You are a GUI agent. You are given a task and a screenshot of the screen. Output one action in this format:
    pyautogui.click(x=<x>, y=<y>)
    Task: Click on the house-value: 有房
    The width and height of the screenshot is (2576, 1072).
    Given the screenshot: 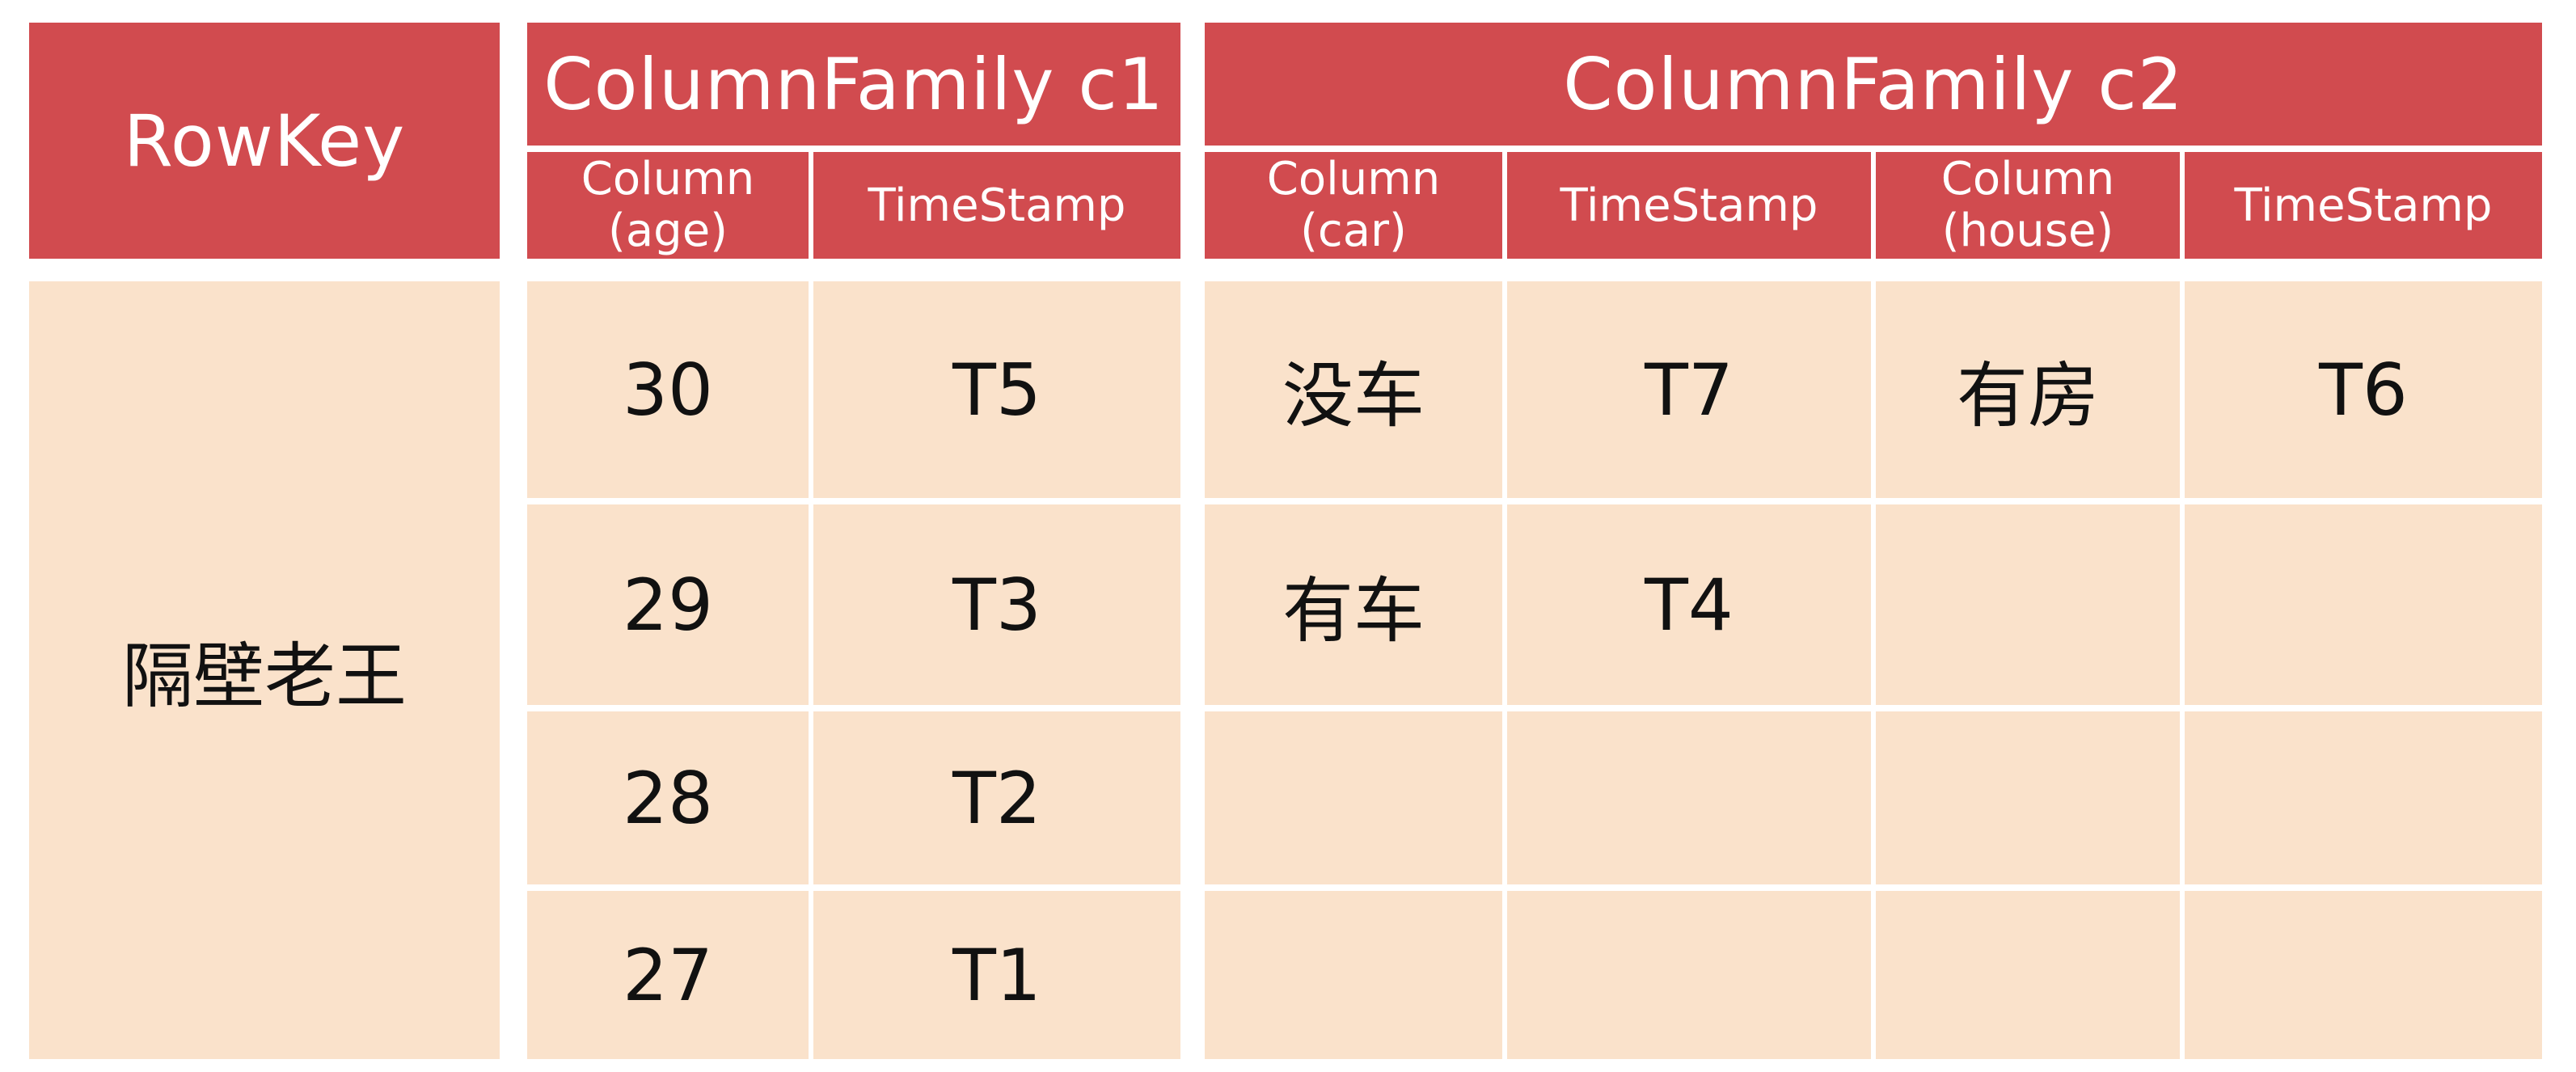 What is the action you would take?
    pyautogui.click(x=2027, y=395)
    